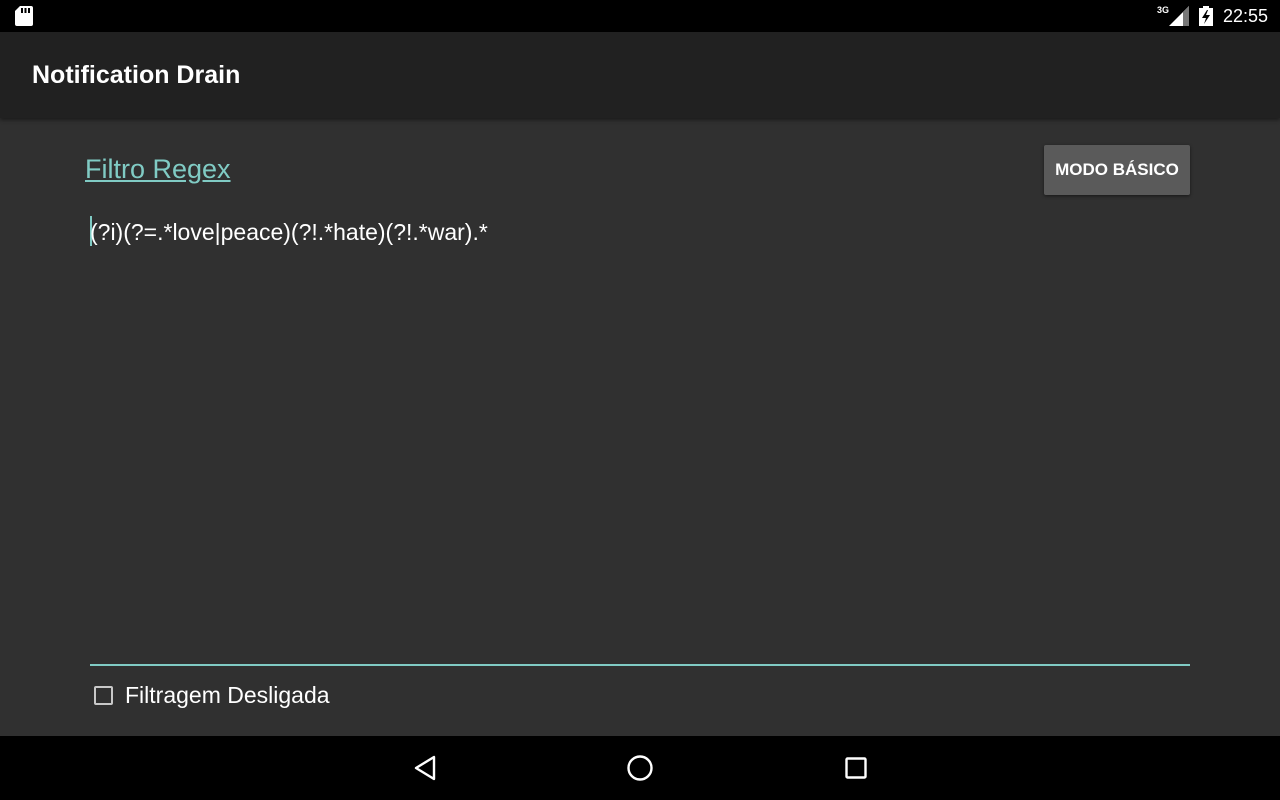  I want to click on filter-toggle: Filtragem Desligada, so click(212, 695).